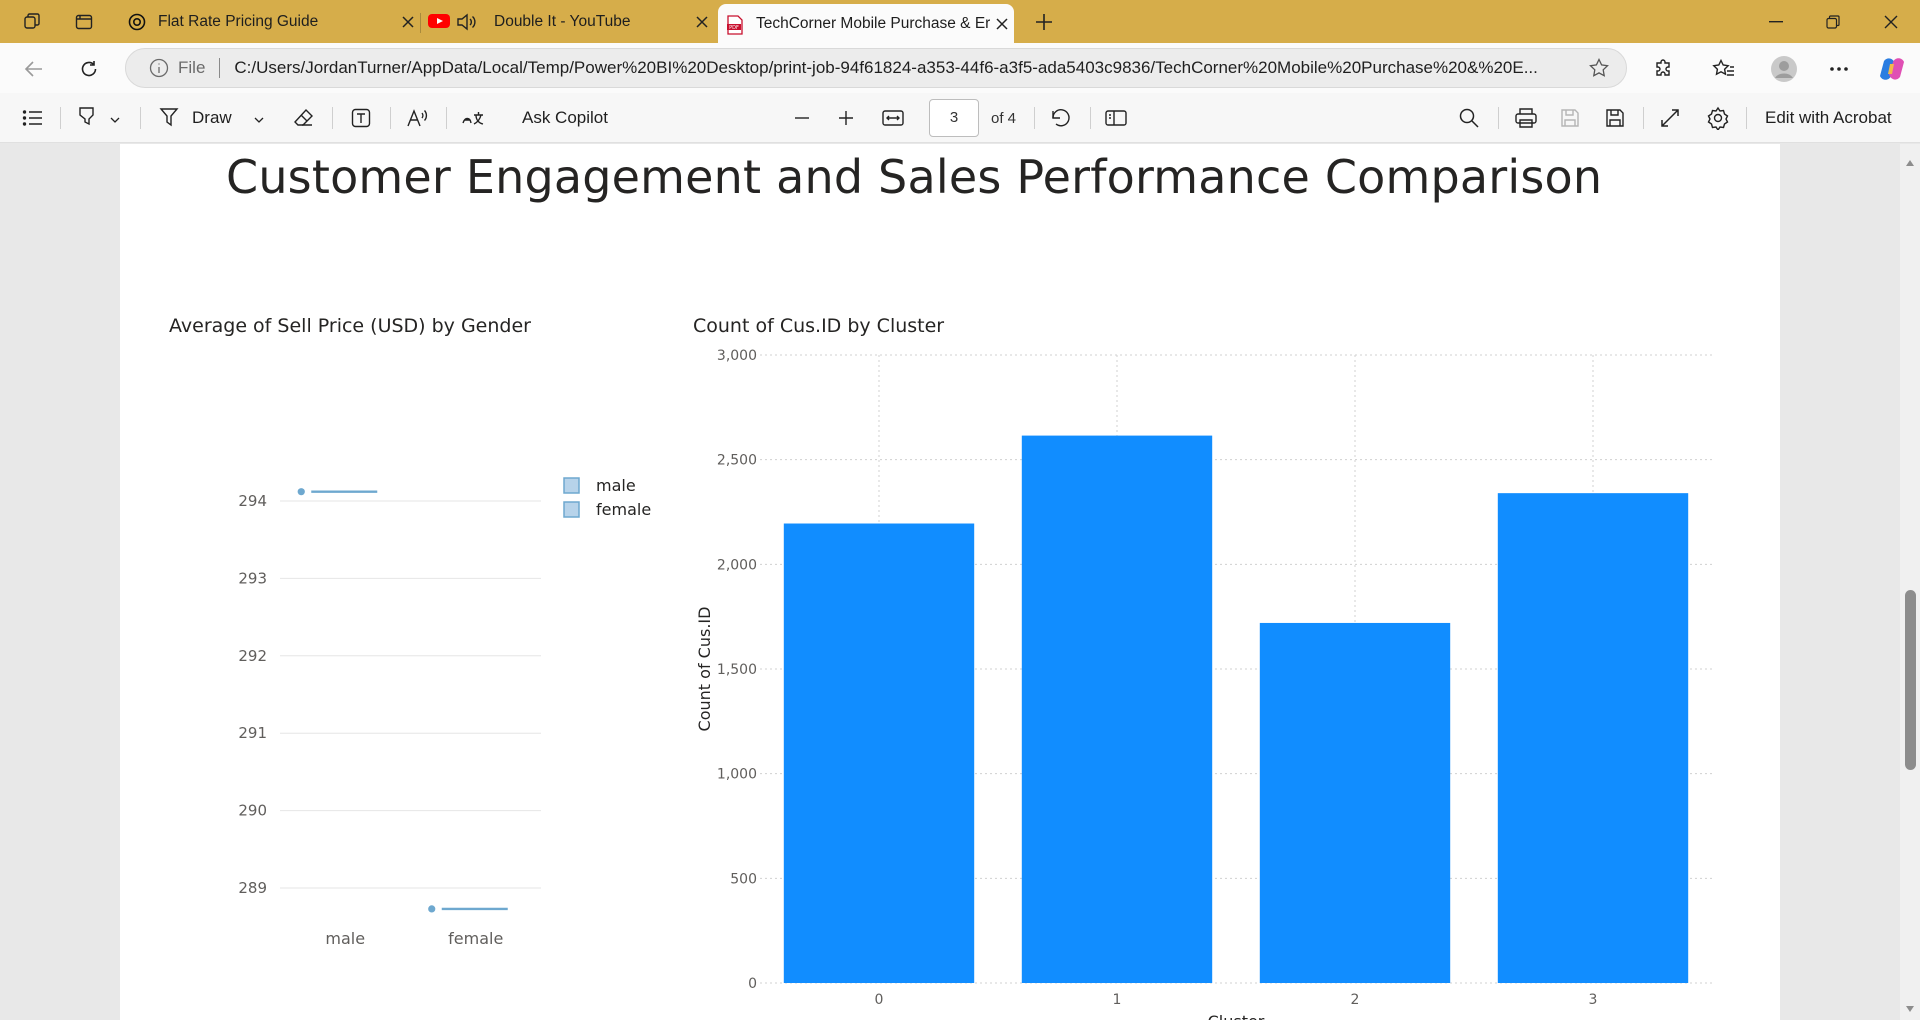 The width and height of the screenshot is (1920, 1020). Describe the element at coordinates (220, 68) in the screenshot. I see `url-divider` at that location.